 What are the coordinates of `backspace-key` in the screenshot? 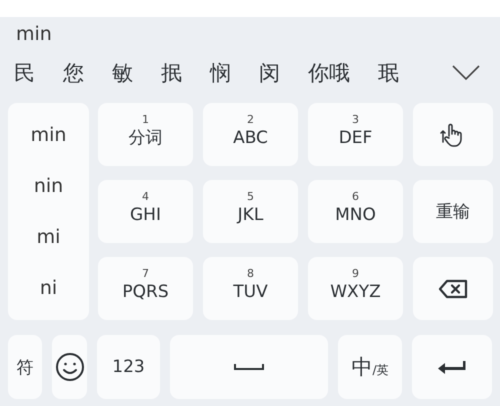 It's located at (453, 288).